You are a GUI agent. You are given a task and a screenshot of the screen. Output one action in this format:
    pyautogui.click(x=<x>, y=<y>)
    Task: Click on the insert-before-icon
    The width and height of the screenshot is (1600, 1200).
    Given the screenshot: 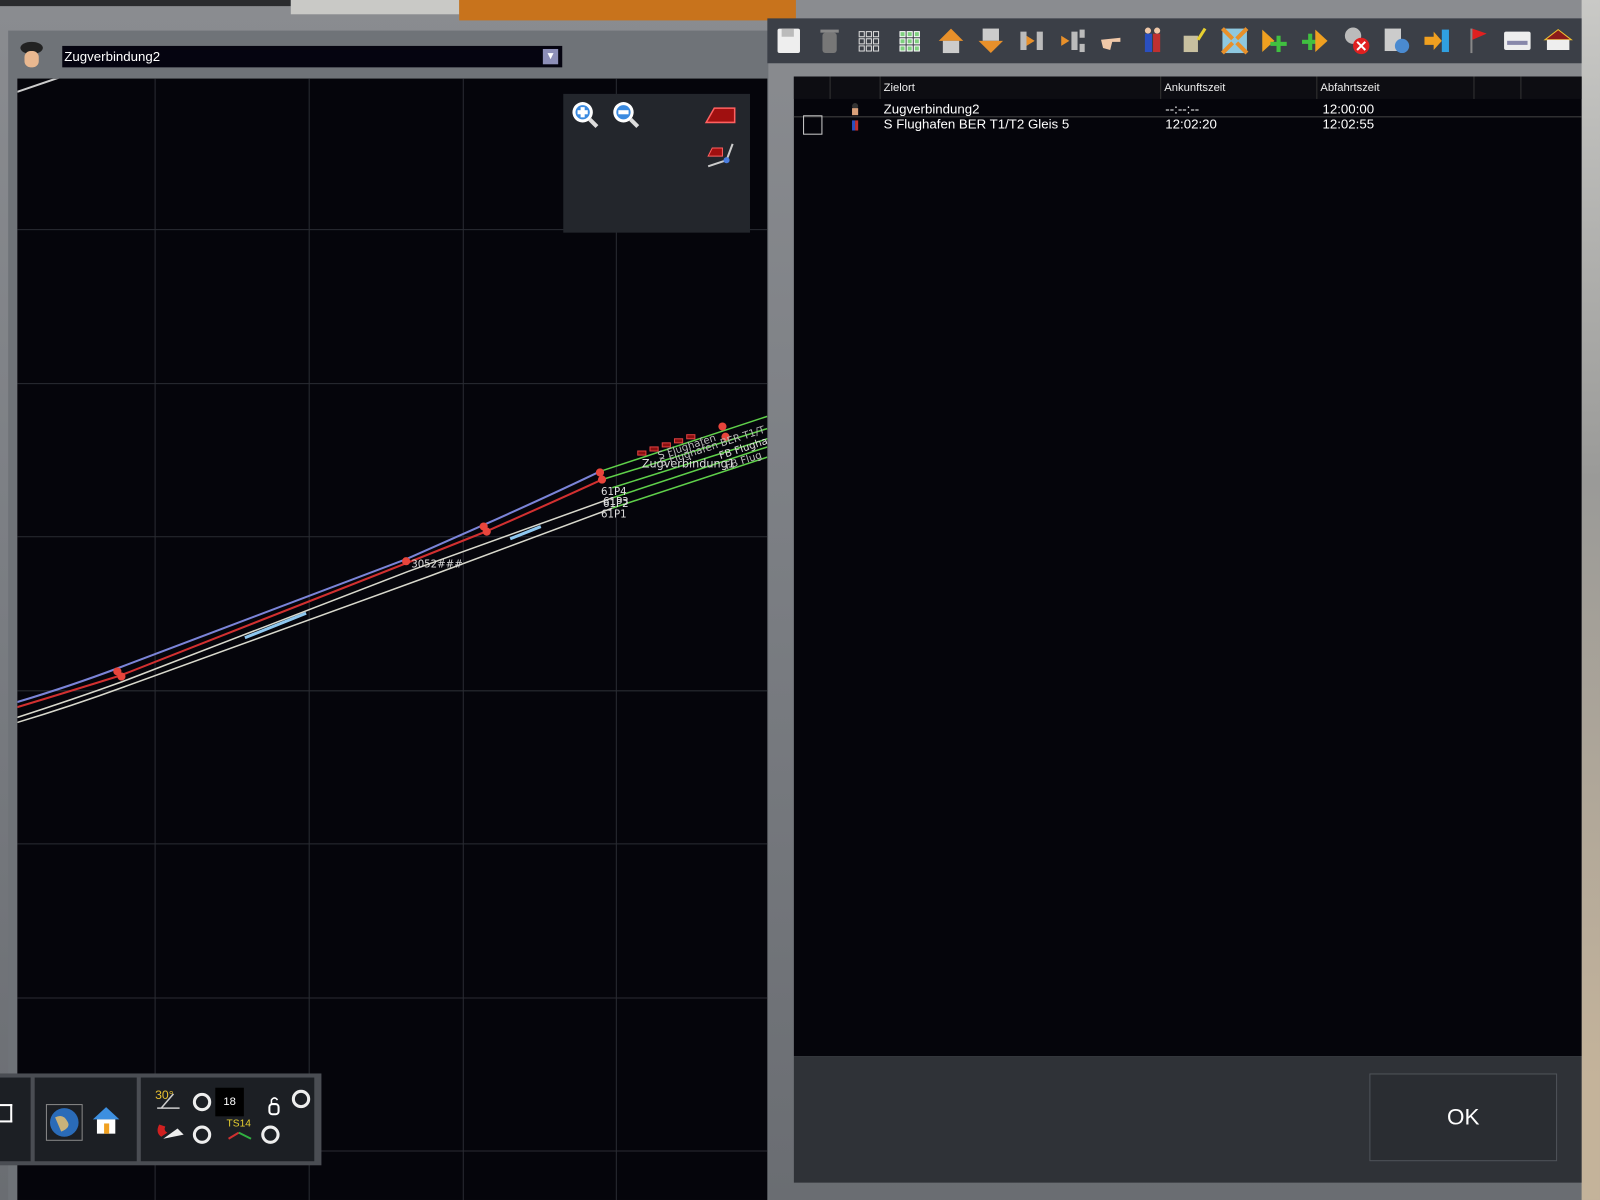 What is the action you would take?
    pyautogui.click(x=1072, y=41)
    